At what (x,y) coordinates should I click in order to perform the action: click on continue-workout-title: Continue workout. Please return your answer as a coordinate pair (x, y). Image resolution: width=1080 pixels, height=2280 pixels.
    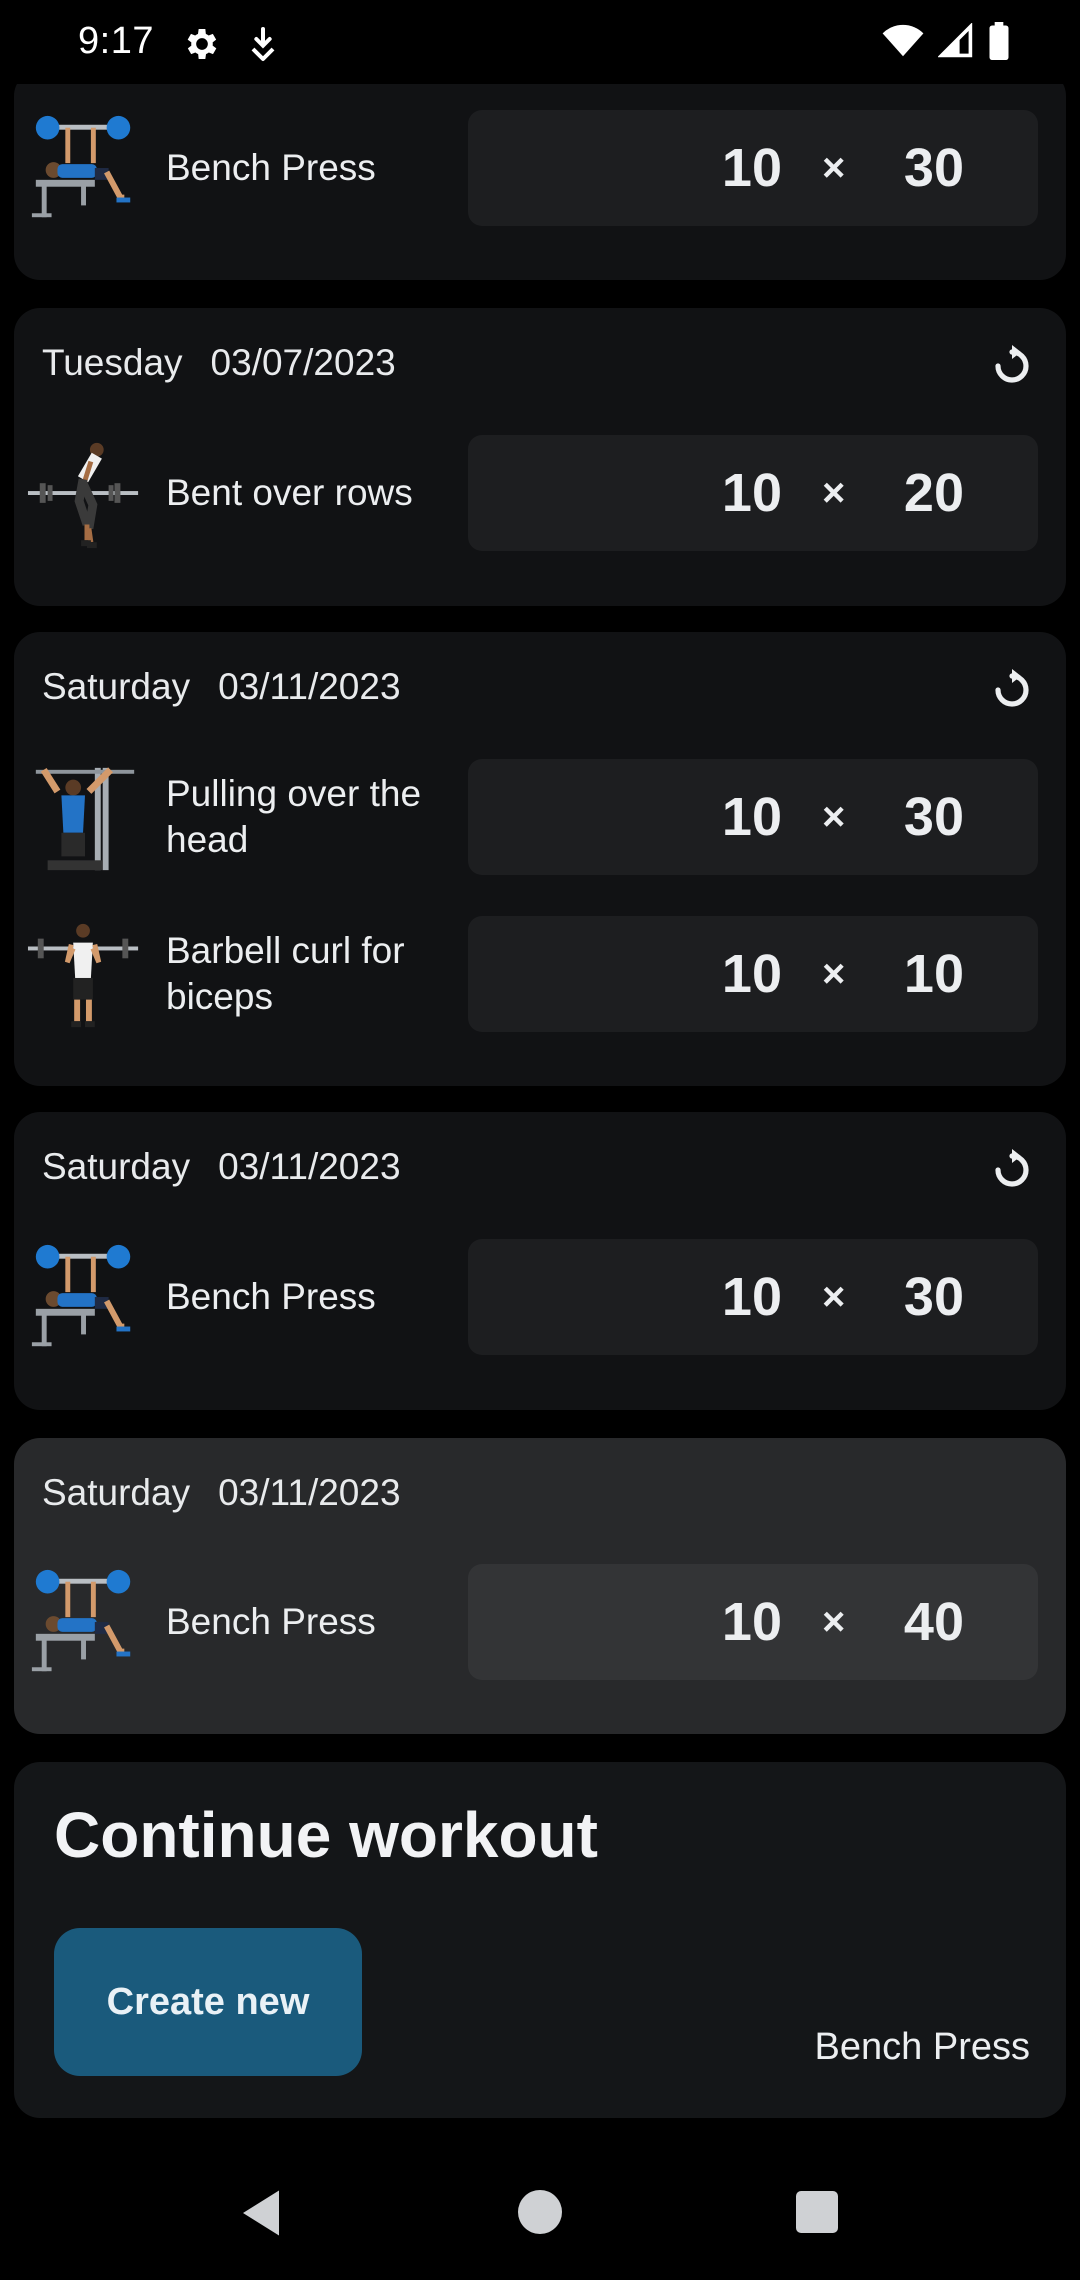
    Looking at the image, I should click on (326, 1835).